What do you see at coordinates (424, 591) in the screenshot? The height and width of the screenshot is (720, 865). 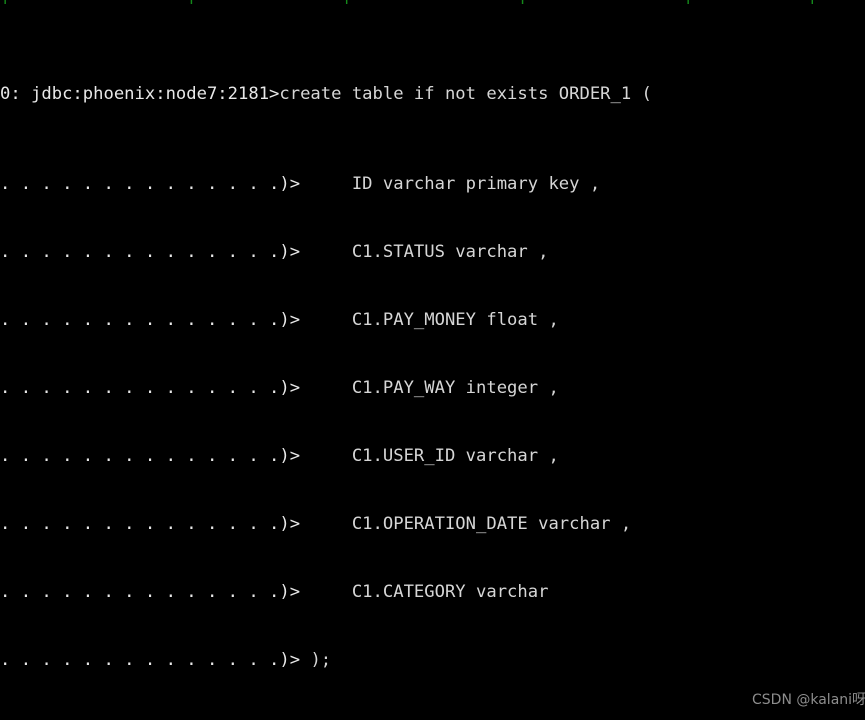 I see `continuation-text: C1.CATEGORY varchar` at bounding box center [424, 591].